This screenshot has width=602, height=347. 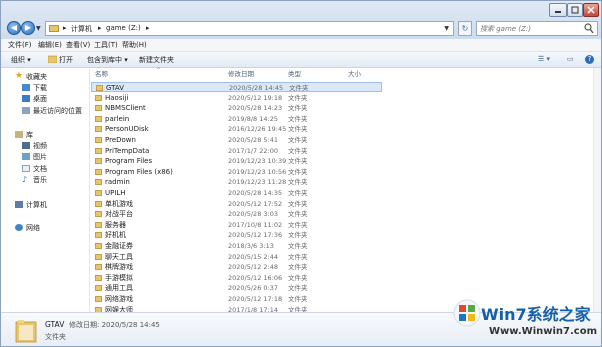 I want to click on file-row: parlein 2019/8/8 14:25 文件夹, so click(x=236, y=119).